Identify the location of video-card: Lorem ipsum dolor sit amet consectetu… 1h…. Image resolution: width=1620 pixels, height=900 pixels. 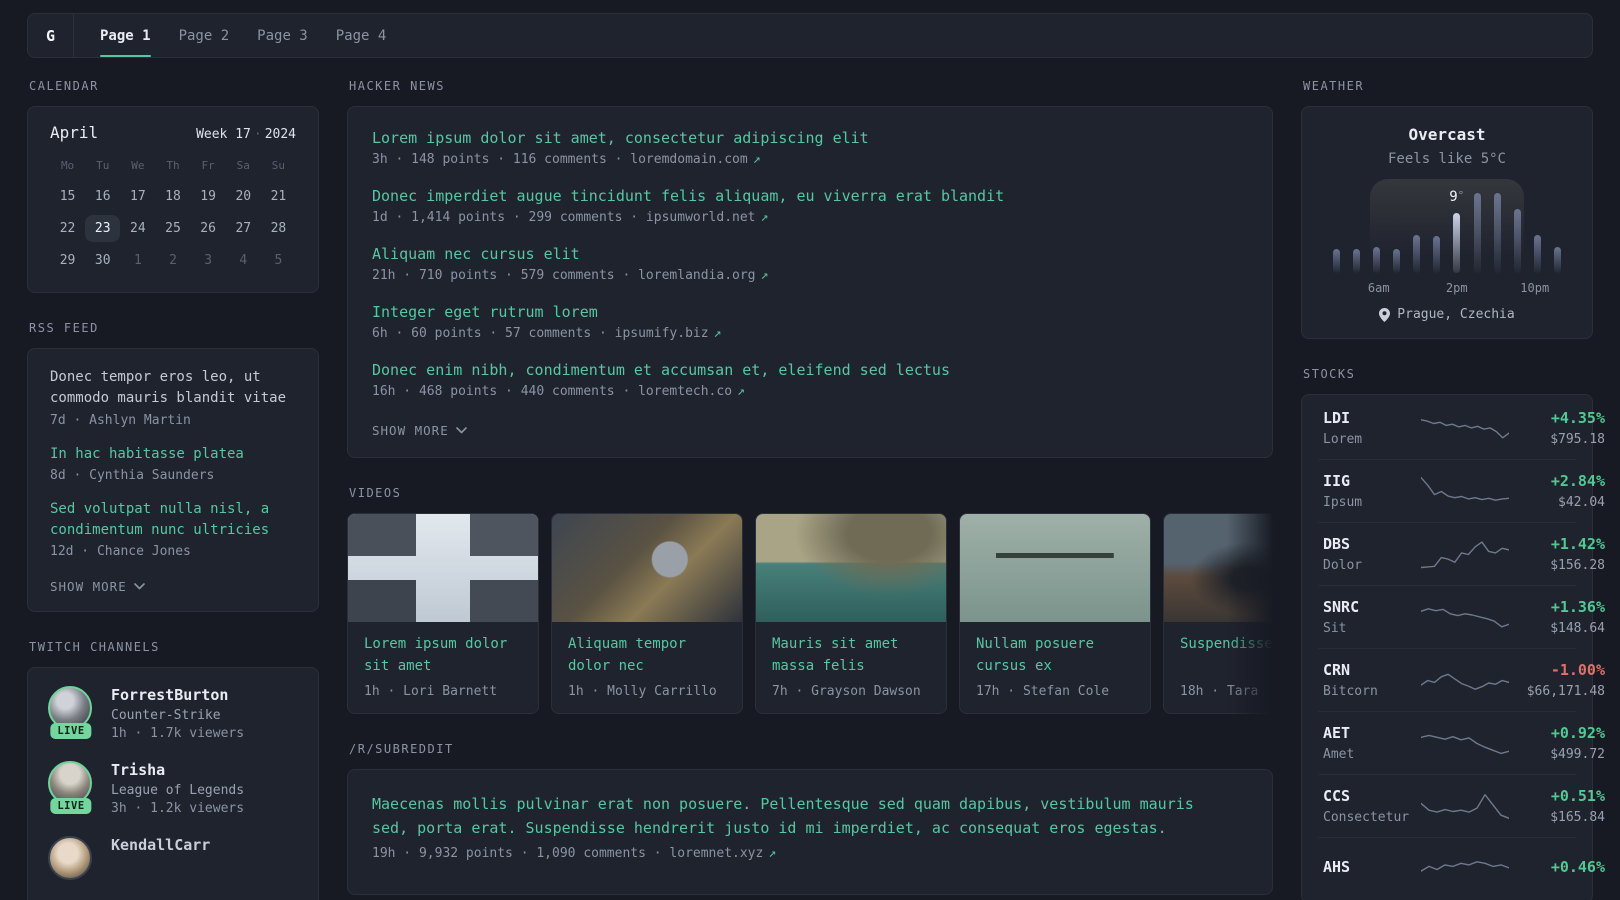
(443, 613).